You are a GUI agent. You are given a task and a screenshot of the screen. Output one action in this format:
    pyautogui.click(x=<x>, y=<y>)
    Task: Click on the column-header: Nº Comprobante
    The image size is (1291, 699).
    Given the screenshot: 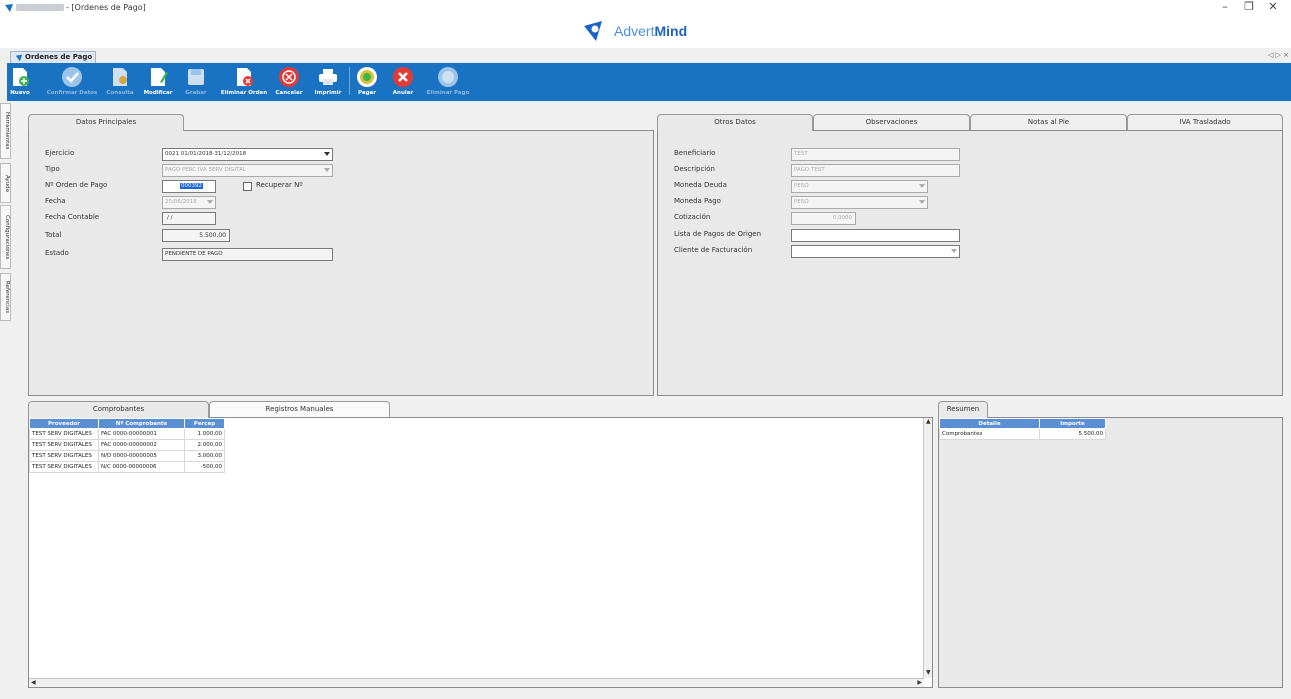 What is the action you would take?
    pyautogui.click(x=141, y=423)
    